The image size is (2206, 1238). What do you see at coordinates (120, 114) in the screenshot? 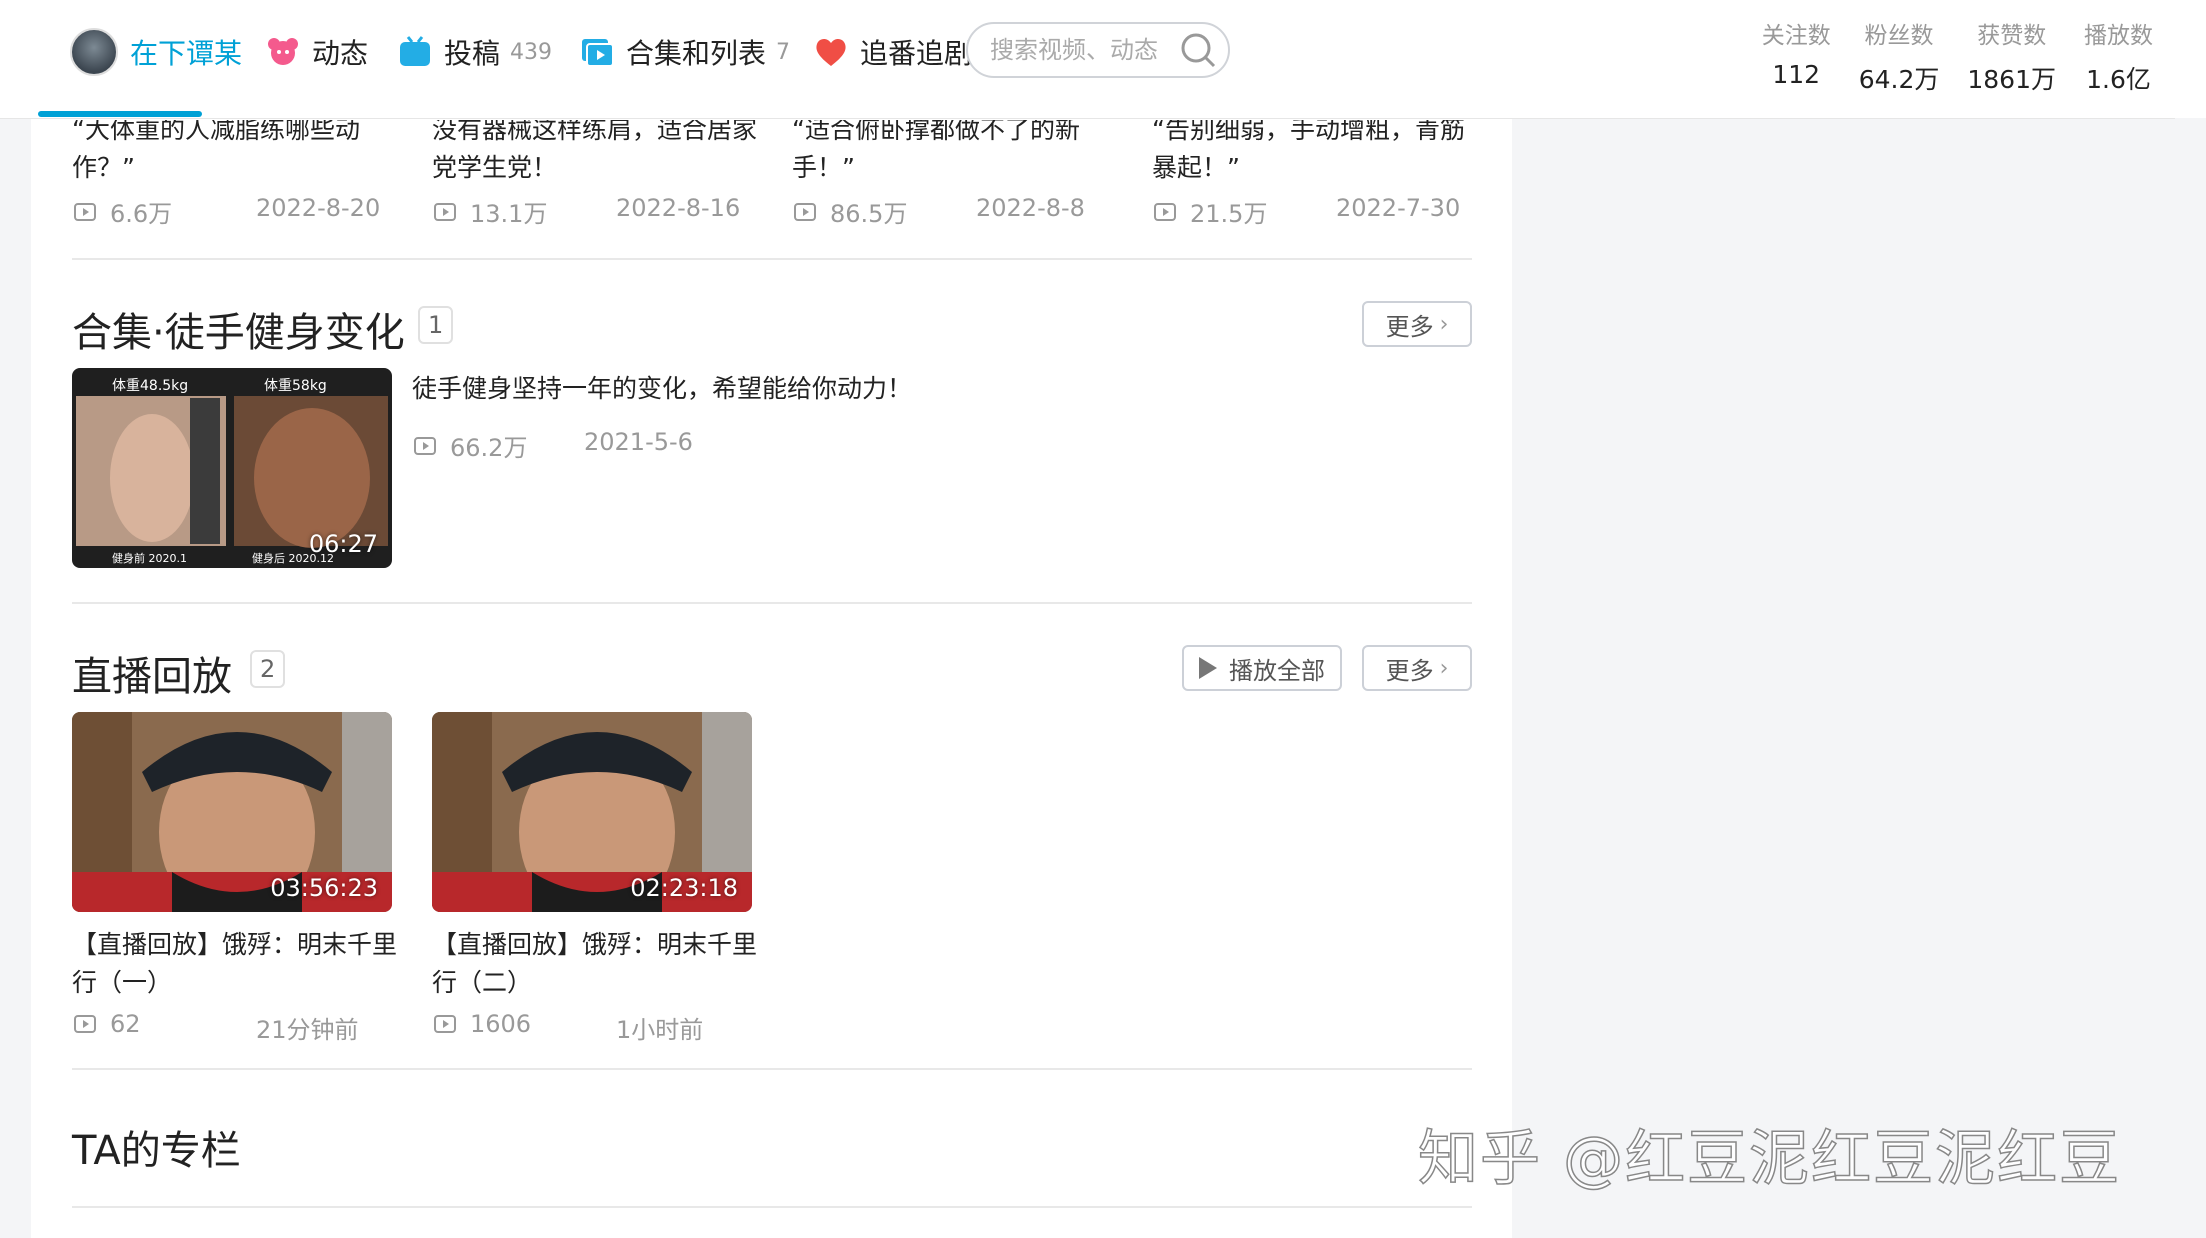
I see `active-tab-indicator` at bounding box center [120, 114].